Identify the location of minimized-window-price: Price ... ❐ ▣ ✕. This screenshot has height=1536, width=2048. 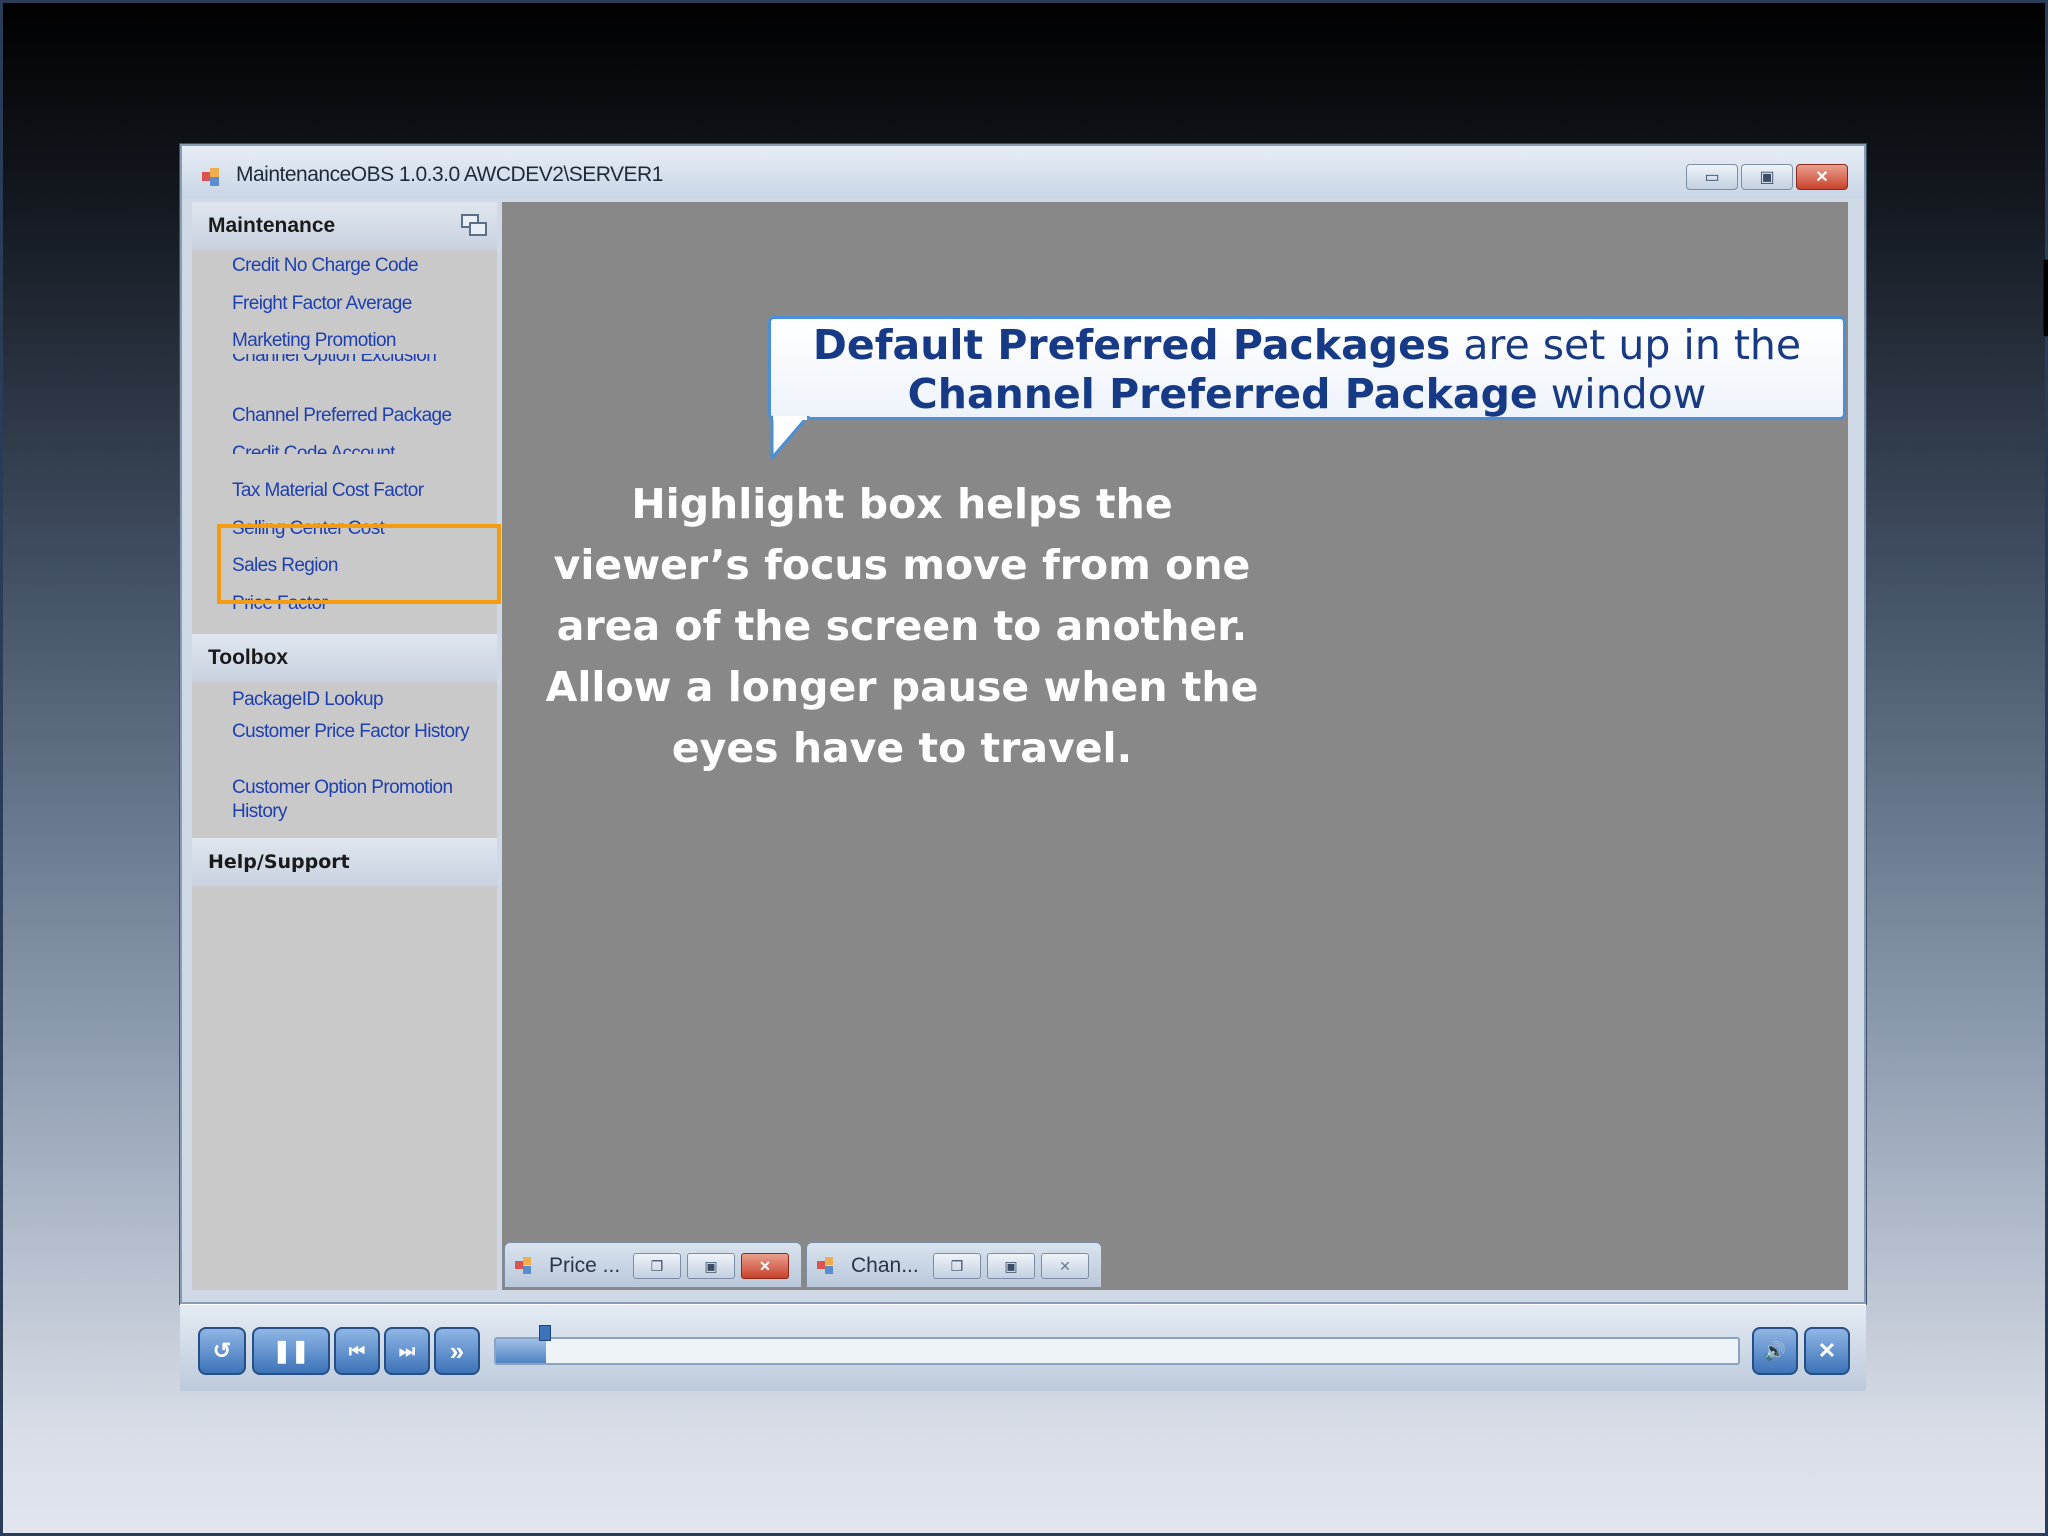
(653, 1265).